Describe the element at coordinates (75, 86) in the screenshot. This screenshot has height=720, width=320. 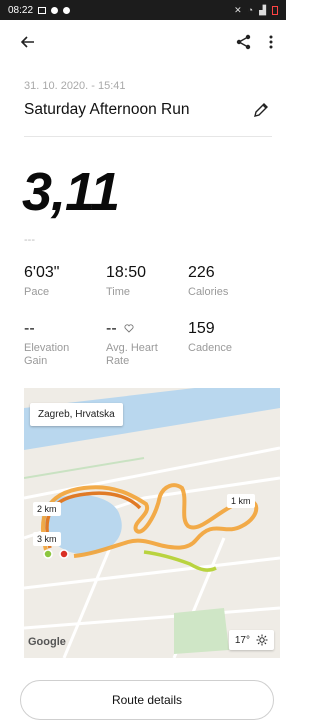
I see `activity-datetime: 31. 10. 2020. - 15:41` at that location.